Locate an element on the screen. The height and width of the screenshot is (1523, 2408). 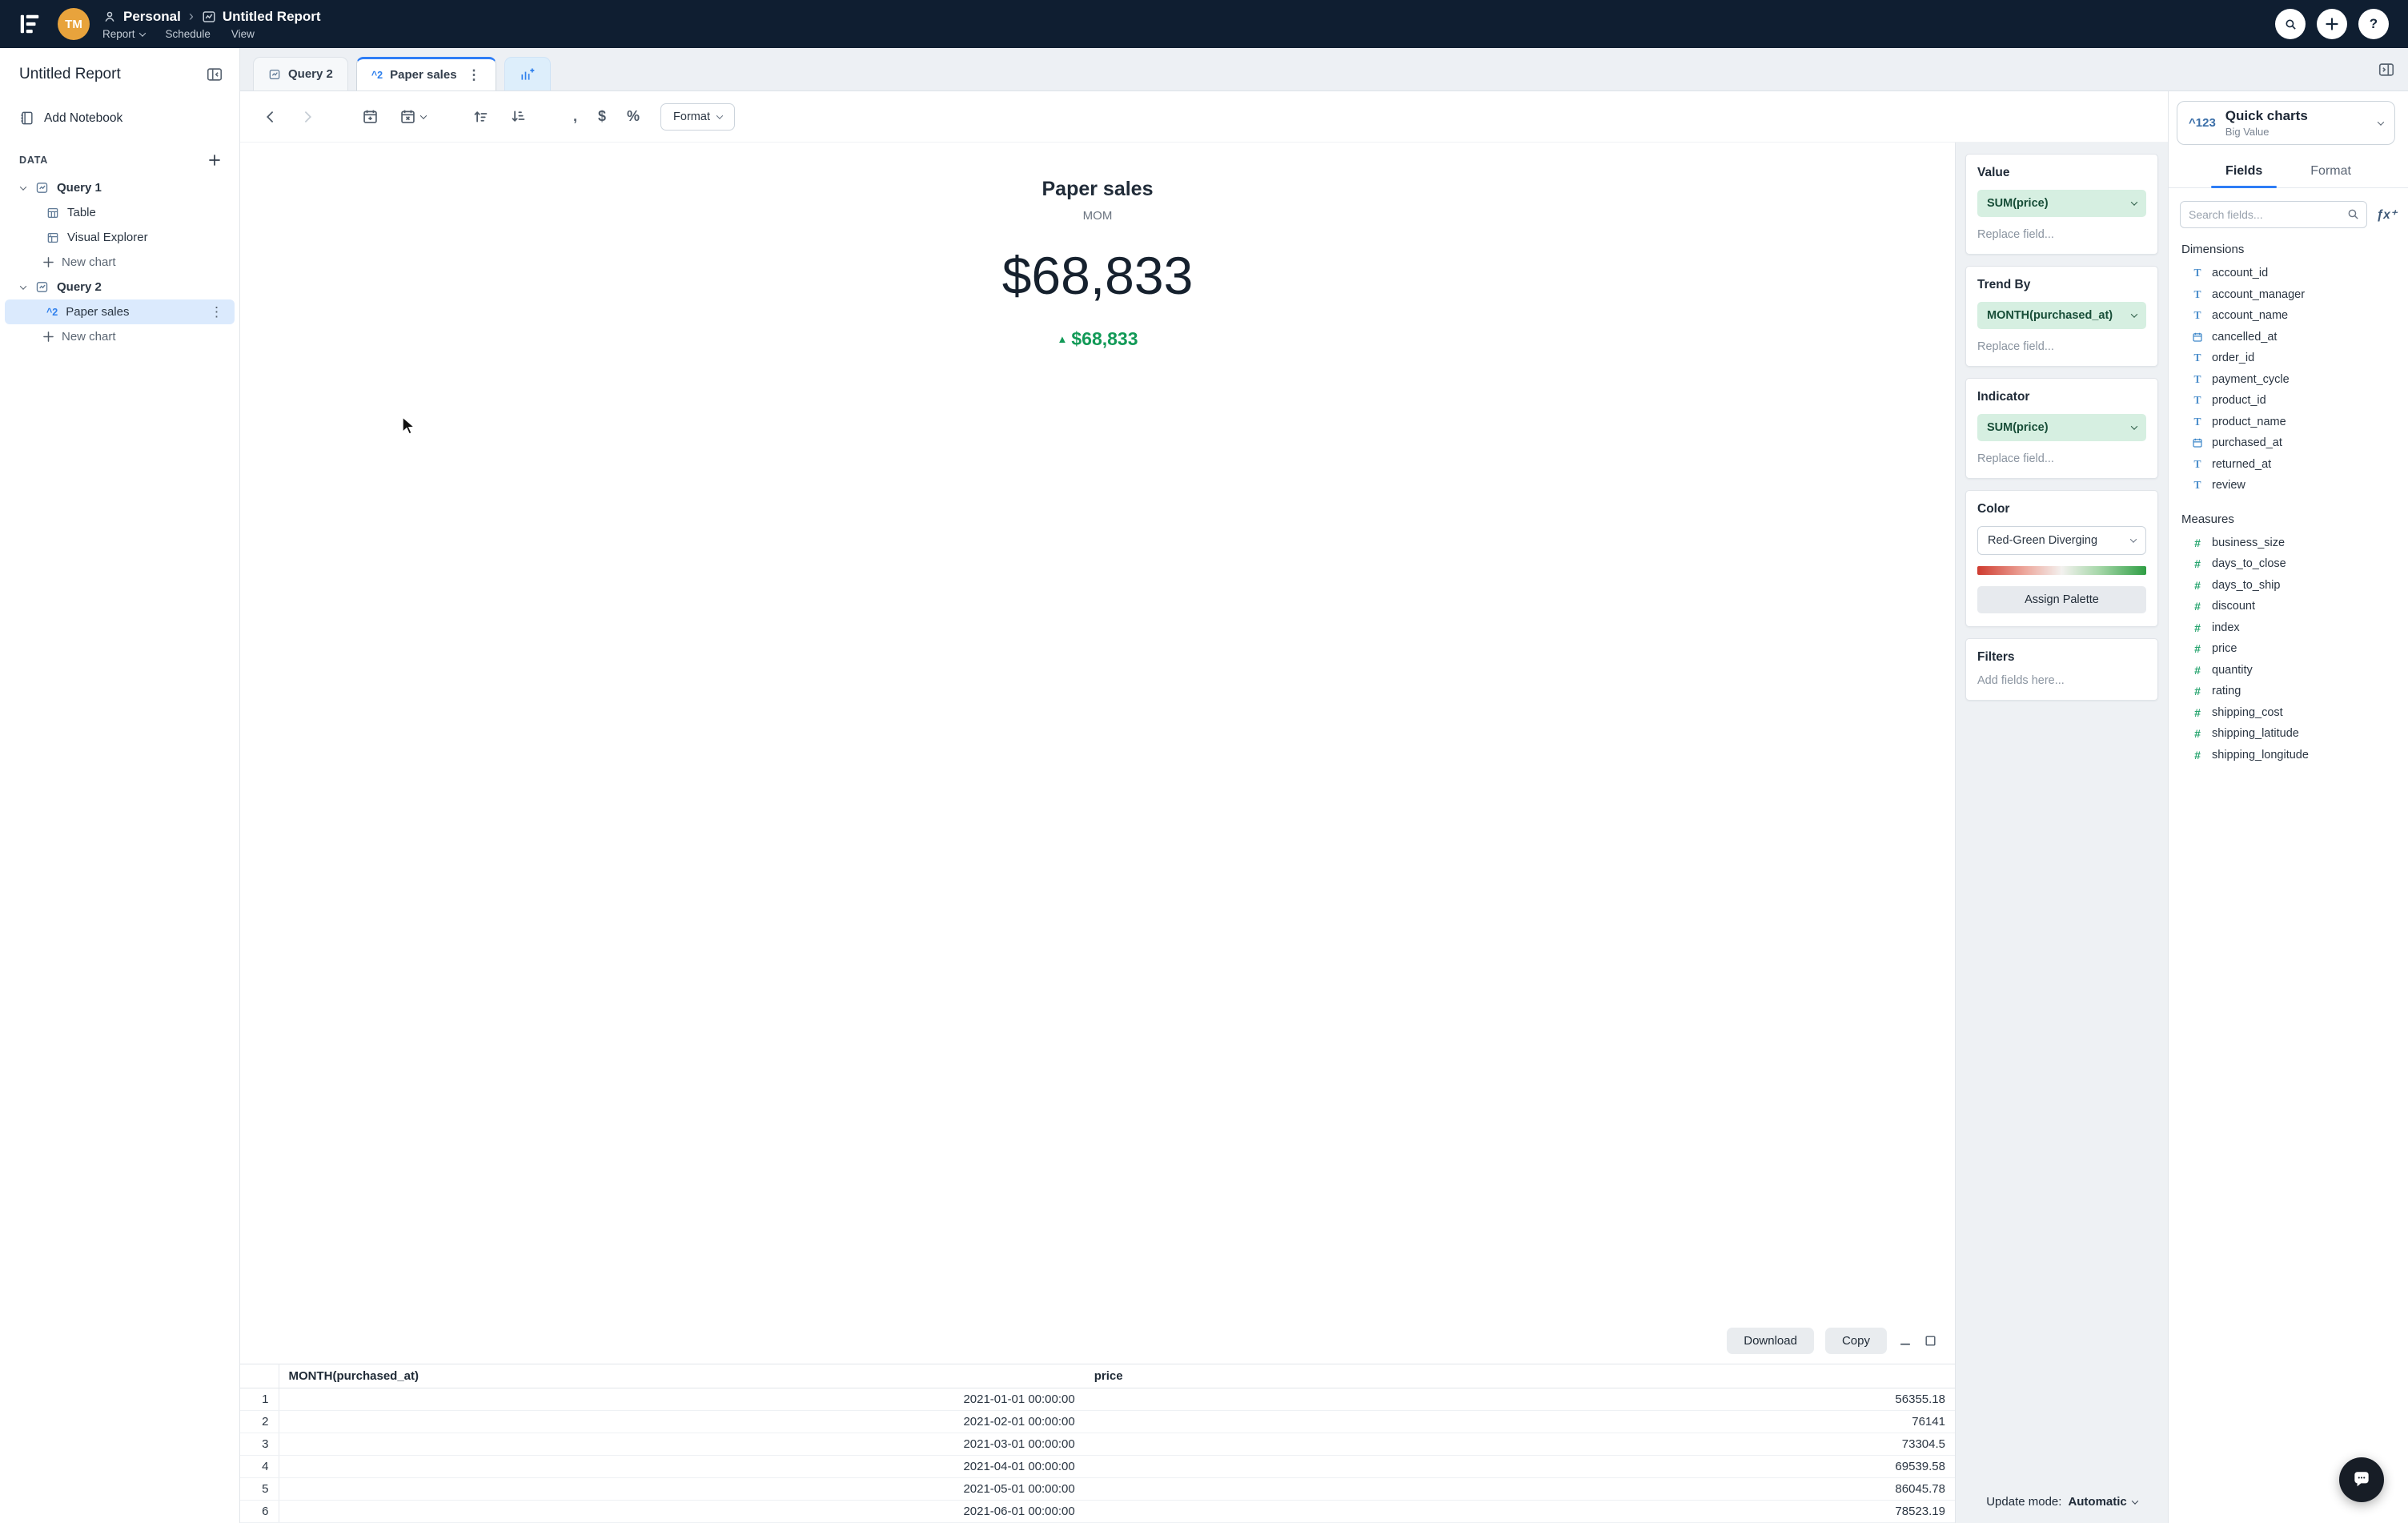
tab-strip: Query 2 ^2 Paper sales is located at coordinates (1324, 69).